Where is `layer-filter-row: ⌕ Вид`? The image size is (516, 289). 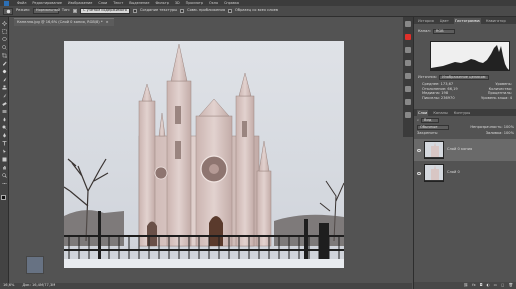 layer-filter-row: ⌕ Вид is located at coordinates (428, 120).